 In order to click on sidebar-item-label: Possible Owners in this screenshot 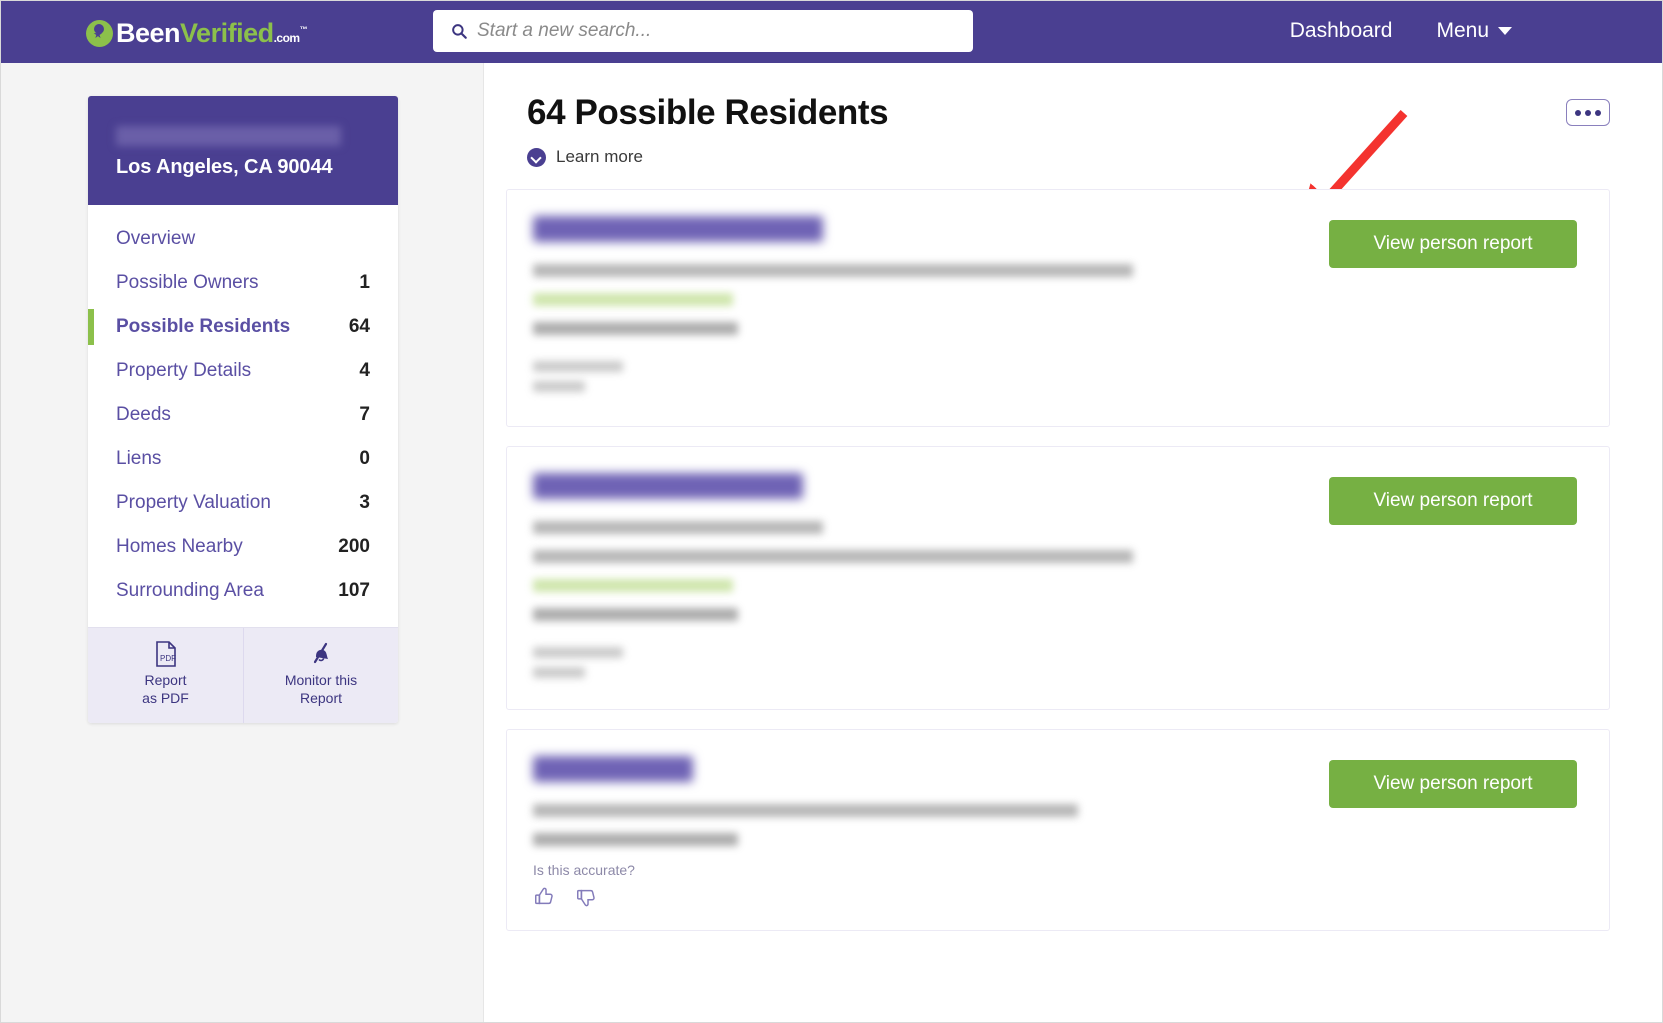, I will do `click(187, 282)`.